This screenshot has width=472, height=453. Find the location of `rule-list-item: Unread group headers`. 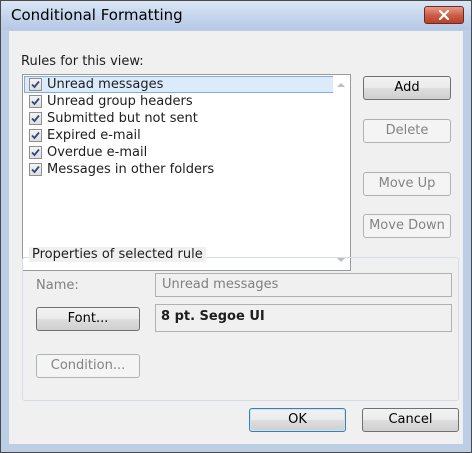

rule-list-item: Unread group headers is located at coordinates (179, 101).